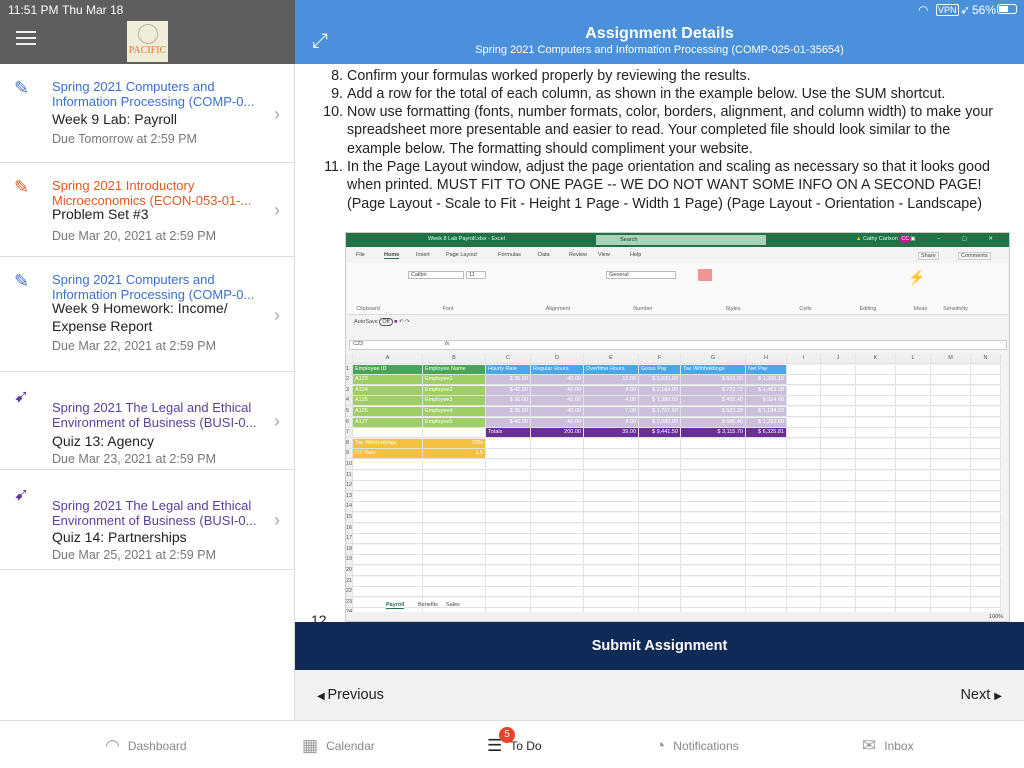 The image size is (1024, 768). I want to click on sheet-cell: 39.00, so click(611, 433).